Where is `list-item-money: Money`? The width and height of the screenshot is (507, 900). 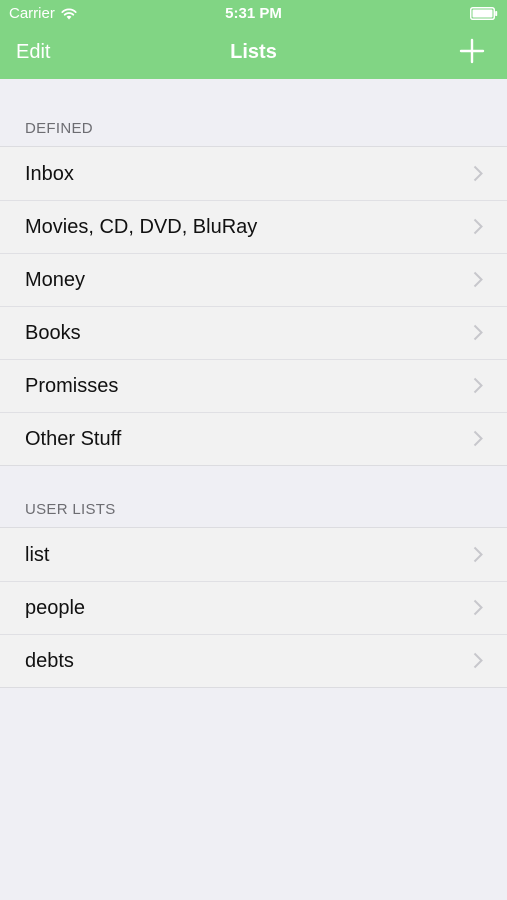
list-item-money: Money is located at coordinates (253, 279).